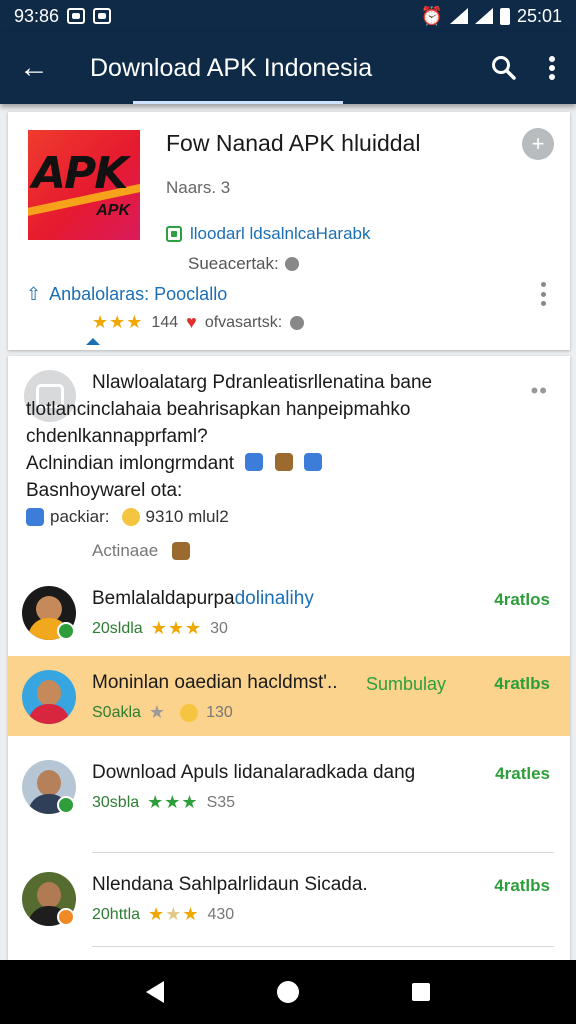  Describe the element at coordinates (34, 294) in the screenshot. I see `share-icon: ⇧` at that location.